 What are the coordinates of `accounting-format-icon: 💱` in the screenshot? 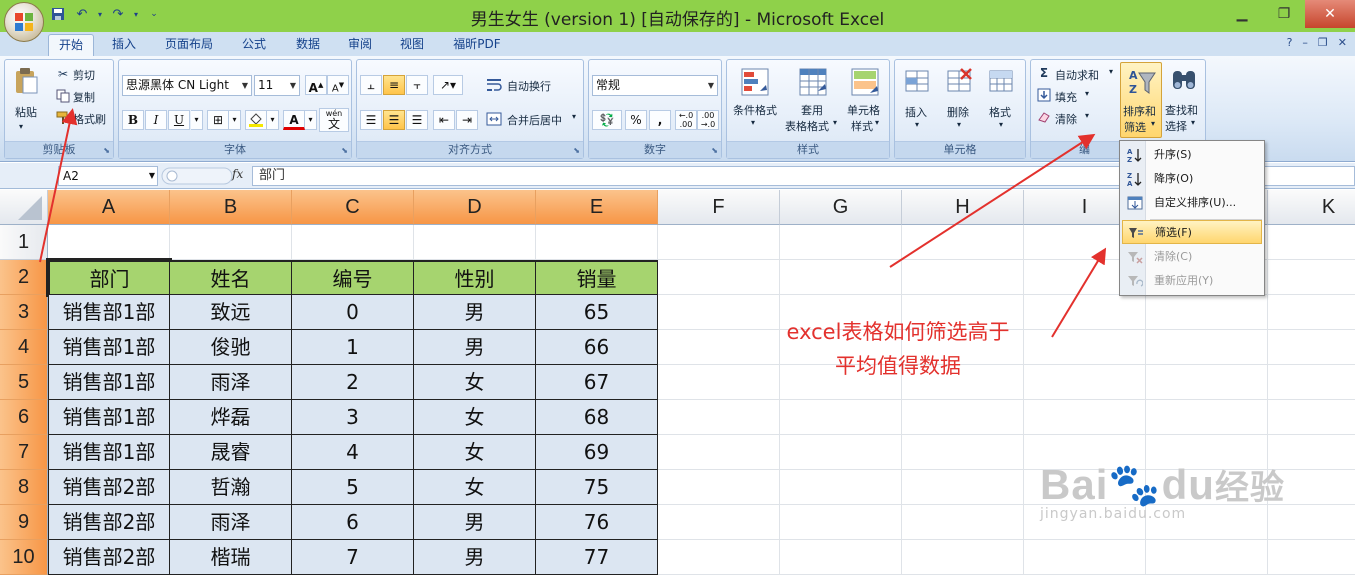 It's located at (607, 120).